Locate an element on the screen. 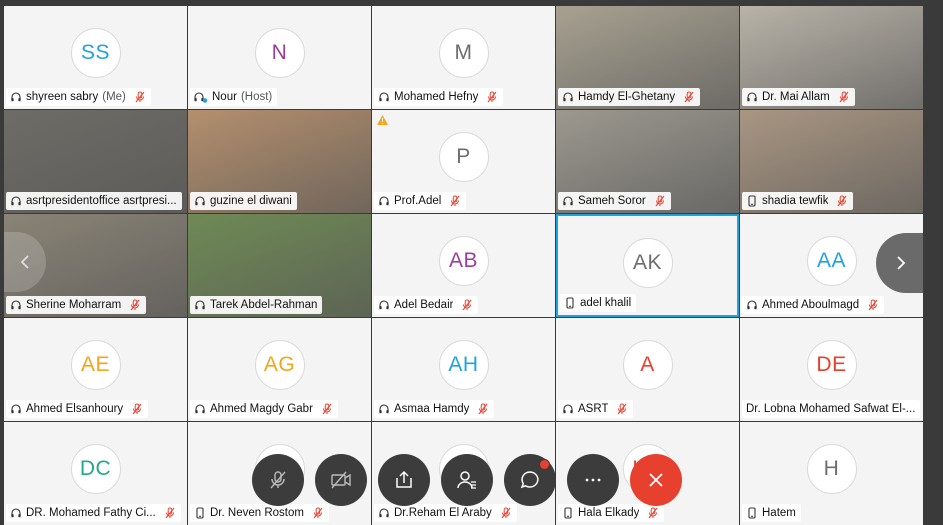 The image size is (943, 525). participant-label: guzine el diwani is located at coordinates (243, 201).